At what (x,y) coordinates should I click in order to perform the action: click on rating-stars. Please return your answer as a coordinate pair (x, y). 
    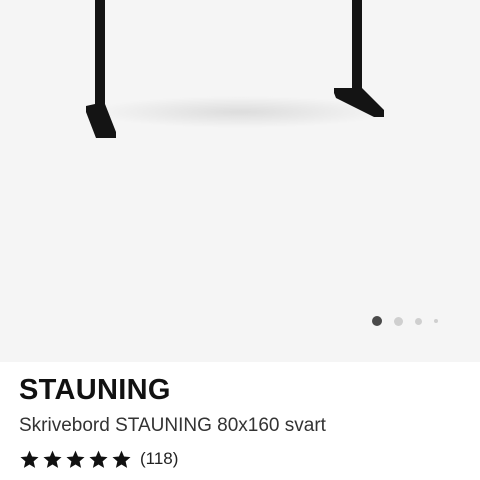
    Looking at the image, I should click on (76, 459).